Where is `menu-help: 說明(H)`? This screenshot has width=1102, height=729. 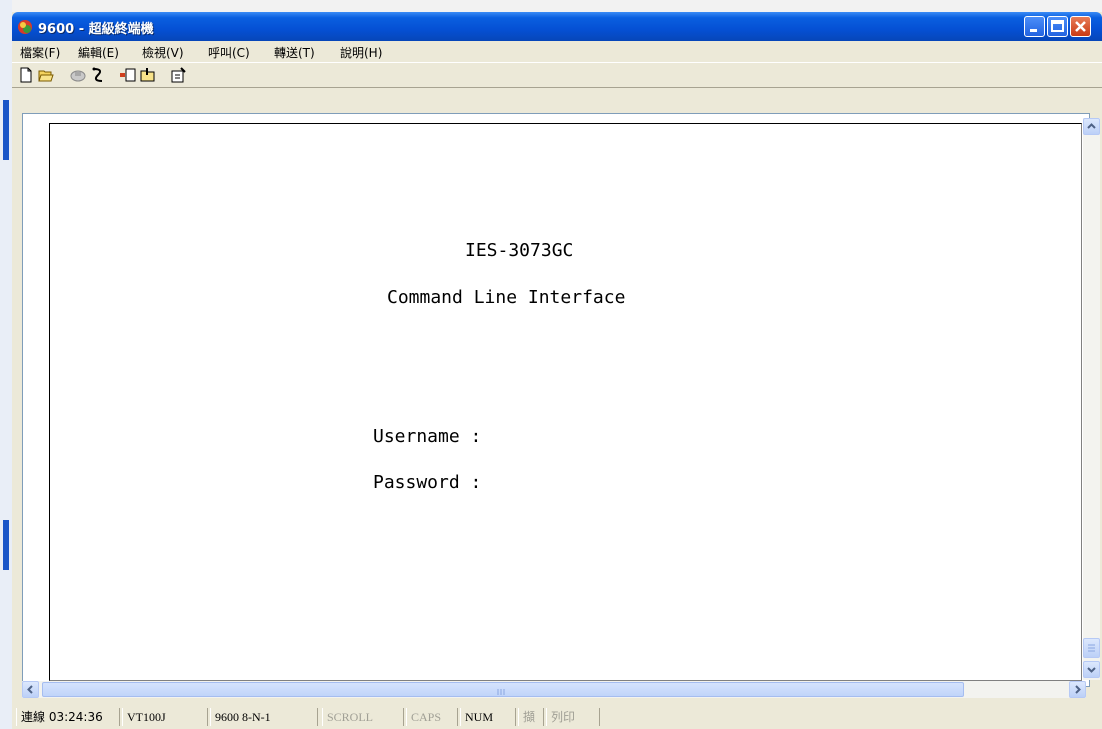
menu-help: 說明(H) is located at coordinates (361, 52).